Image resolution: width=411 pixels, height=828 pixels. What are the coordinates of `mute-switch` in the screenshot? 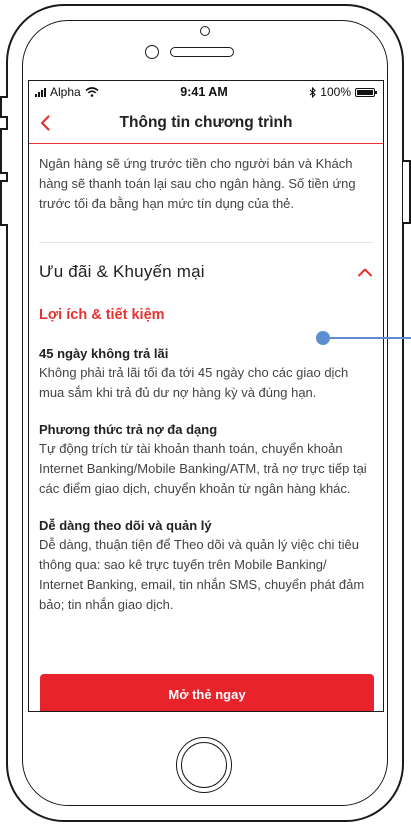 It's located at (4, 107).